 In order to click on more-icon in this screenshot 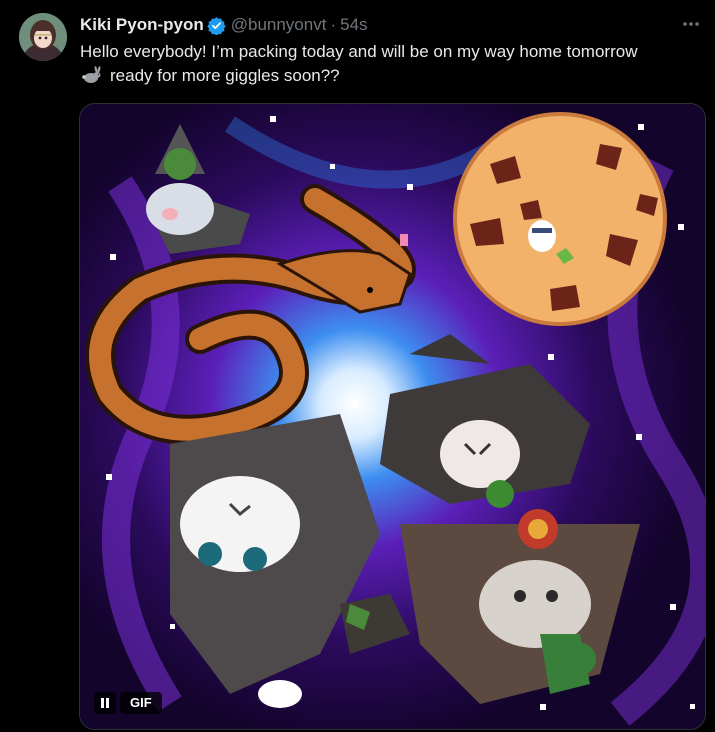, I will do `click(691, 24)`.